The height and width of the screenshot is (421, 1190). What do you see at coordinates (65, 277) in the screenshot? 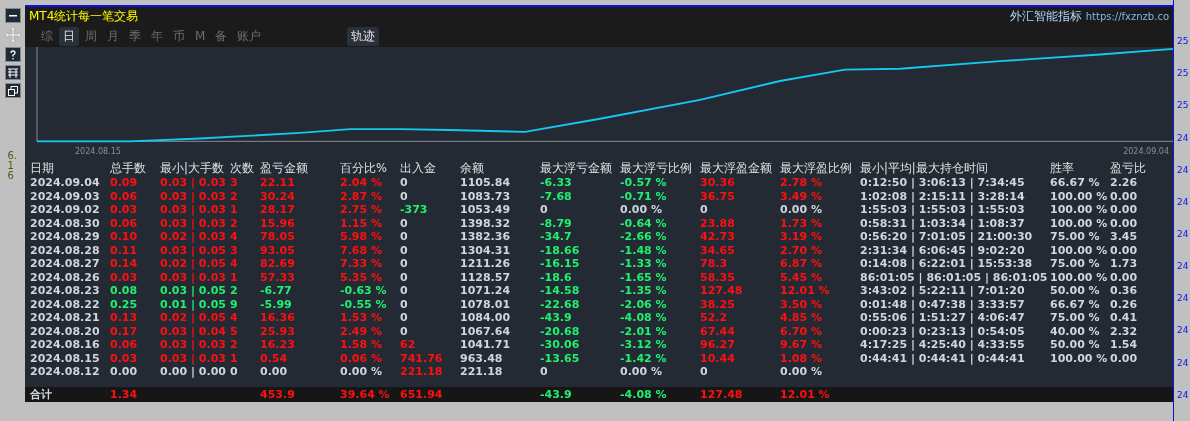
I see `table-cell: 2024.08.26` at bounding box center [65, 277].